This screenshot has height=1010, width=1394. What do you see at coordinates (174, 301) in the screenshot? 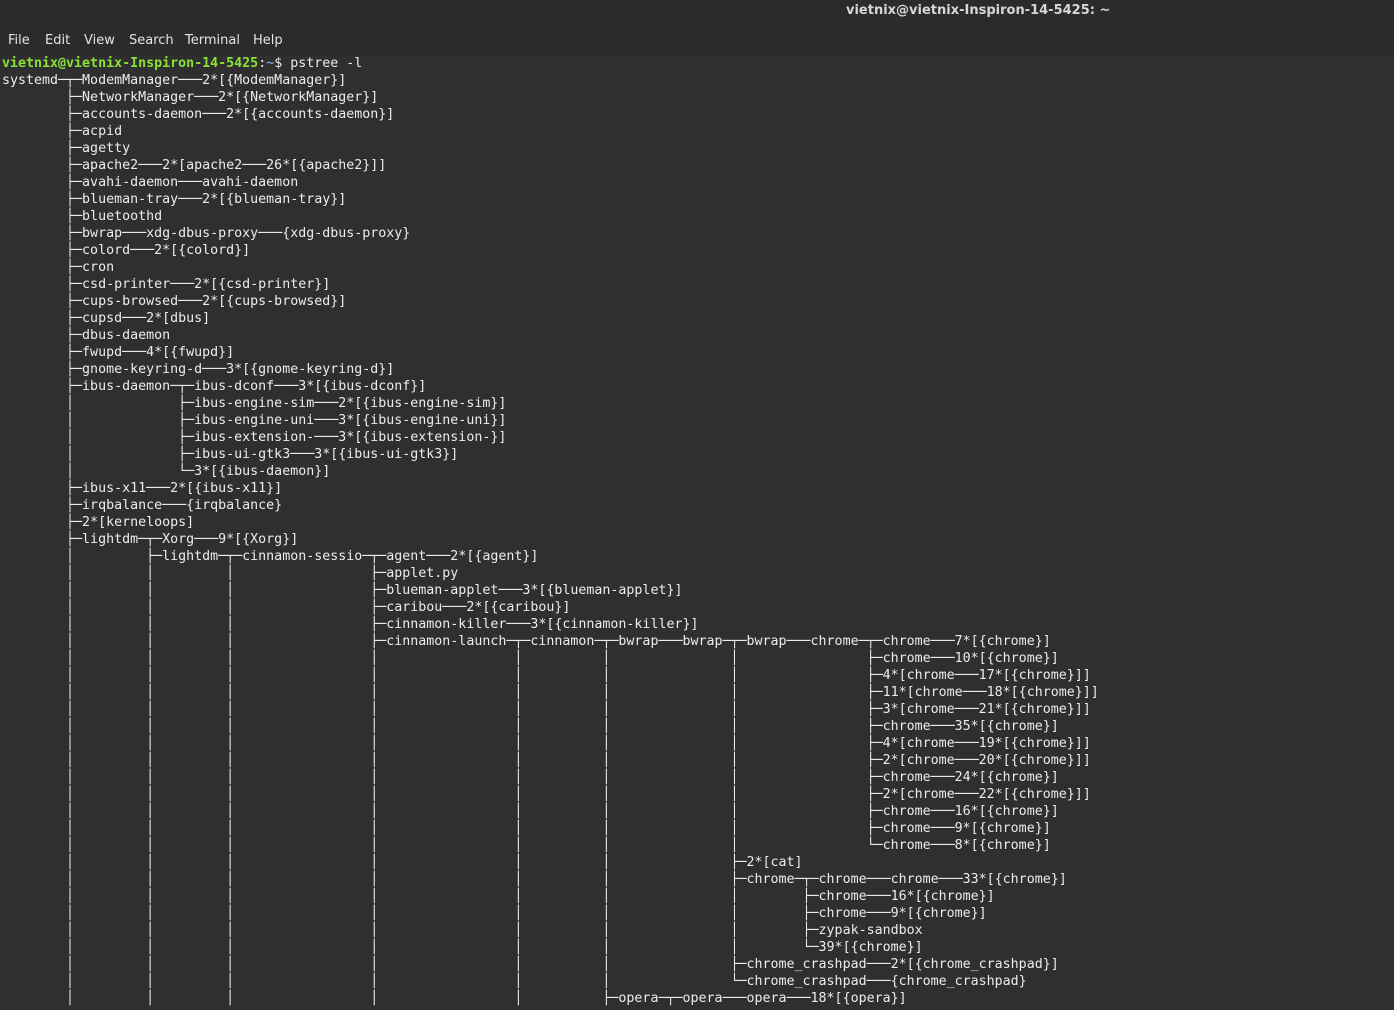
I see `output-line: ├─cups-browsed───2*[{cups-browsed}]` at bounding box center [174, 301].